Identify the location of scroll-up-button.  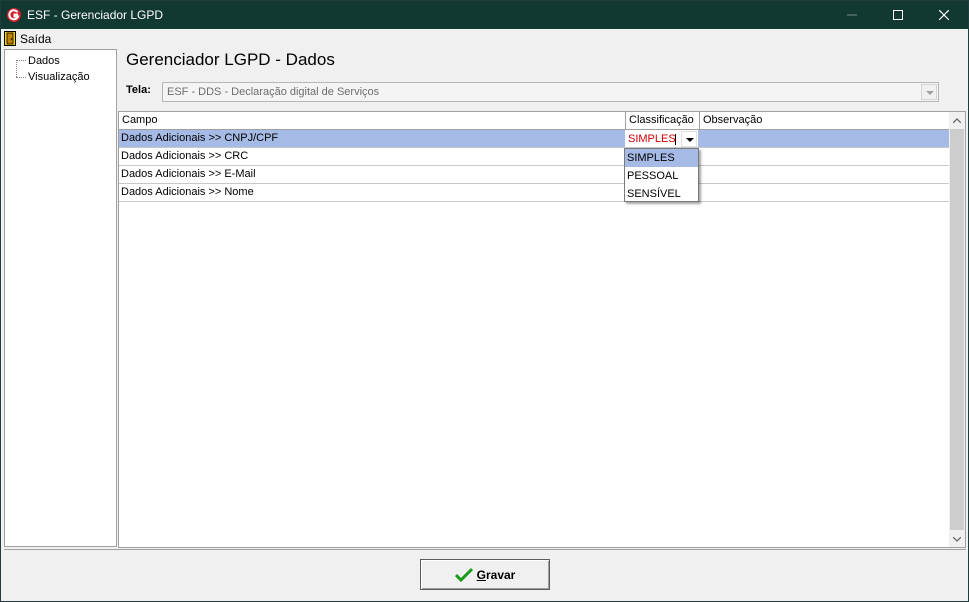
(957, 120).